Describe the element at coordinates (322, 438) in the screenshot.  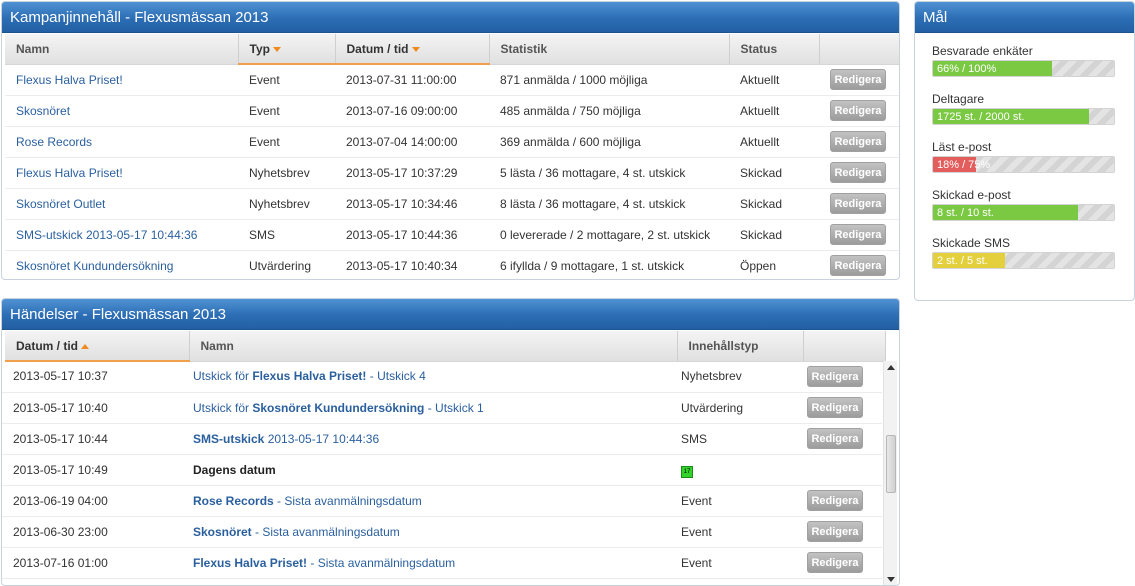
I see `event-suffix: 2013-05-17 10:44:36` at that location.